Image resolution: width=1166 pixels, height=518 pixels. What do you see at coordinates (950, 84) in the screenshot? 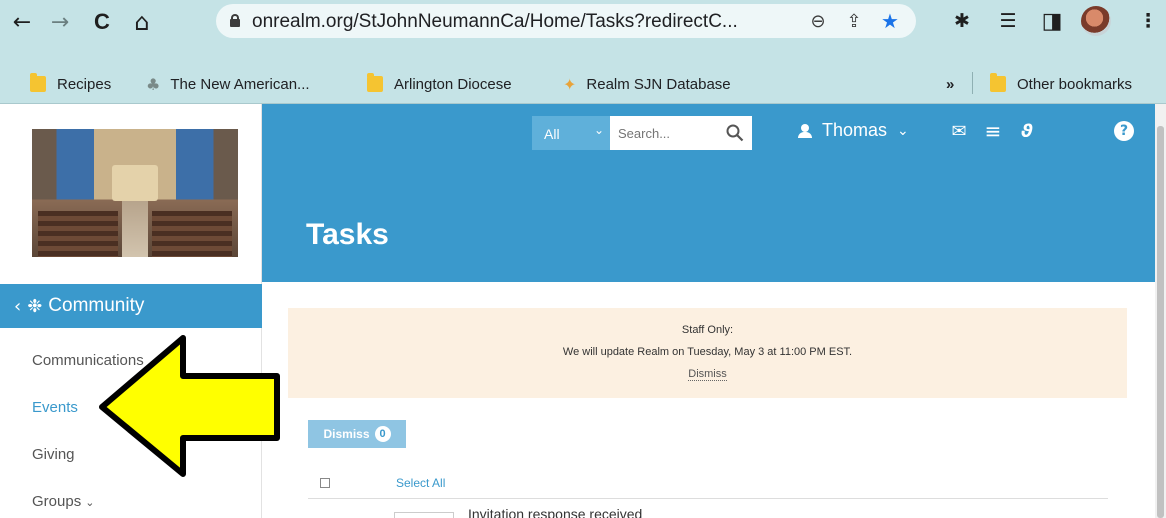
I see `bookmarks-overflow-button: »` at bounding box center [950, 84].